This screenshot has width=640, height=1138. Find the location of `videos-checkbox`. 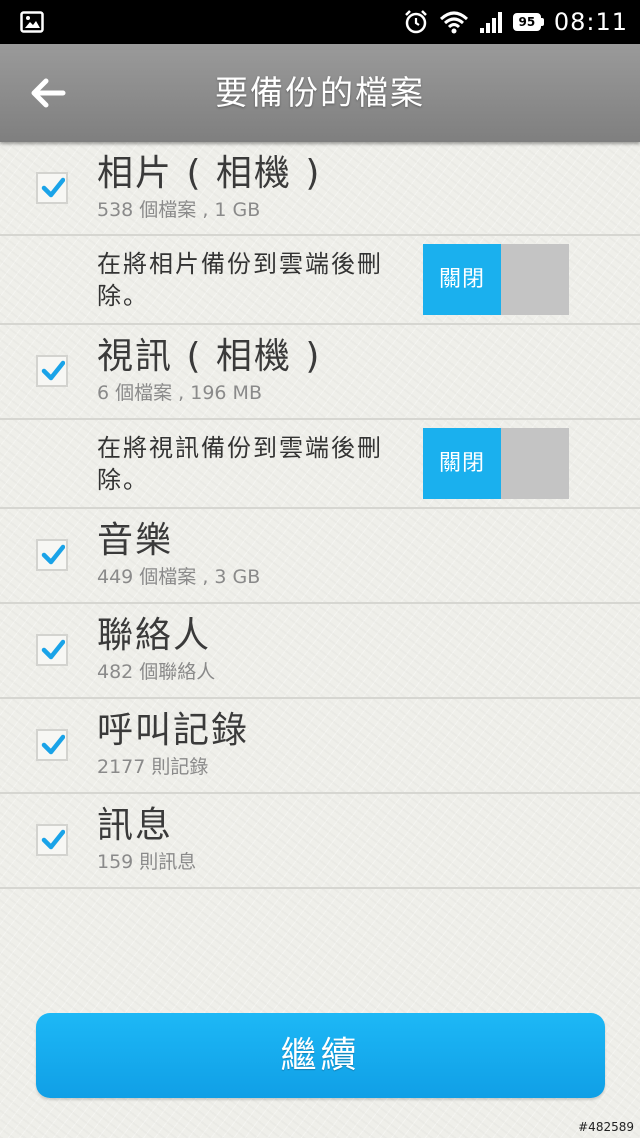

videos-checkbox is located at coordinates (52, 371).